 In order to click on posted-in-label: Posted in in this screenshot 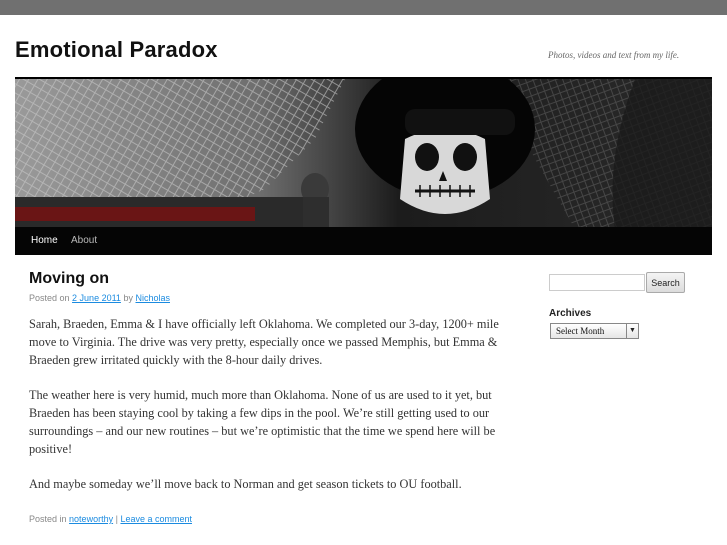, I will do `click(48, 519)`.